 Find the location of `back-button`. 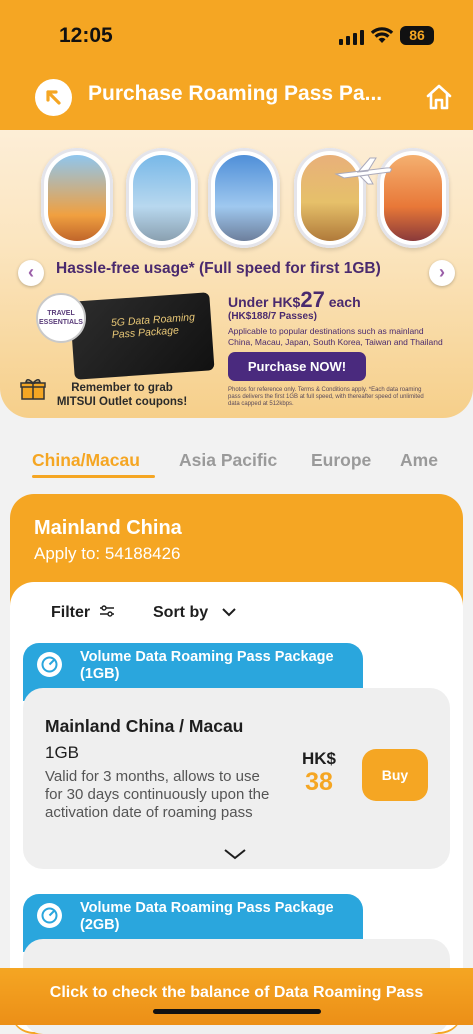

back-button is located at coordinates (53, 97).